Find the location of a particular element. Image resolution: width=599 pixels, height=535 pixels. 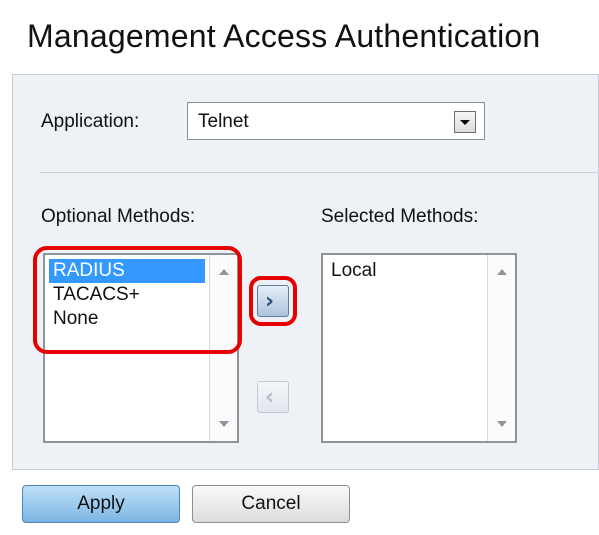

apply-button: Apply is located at coordinates (101, 504).